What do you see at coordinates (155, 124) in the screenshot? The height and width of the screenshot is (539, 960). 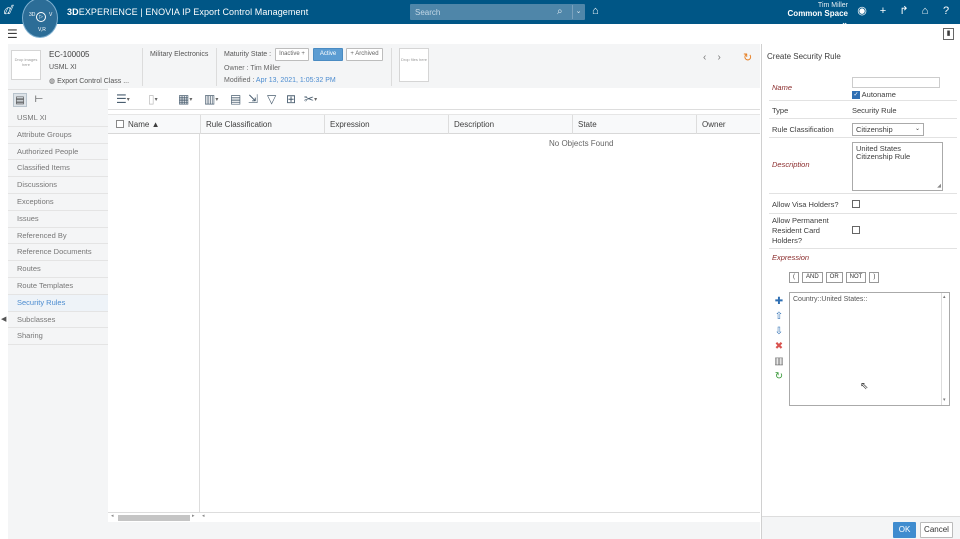 I see `column-name: Name ▲` at bounding box center [155, 124].